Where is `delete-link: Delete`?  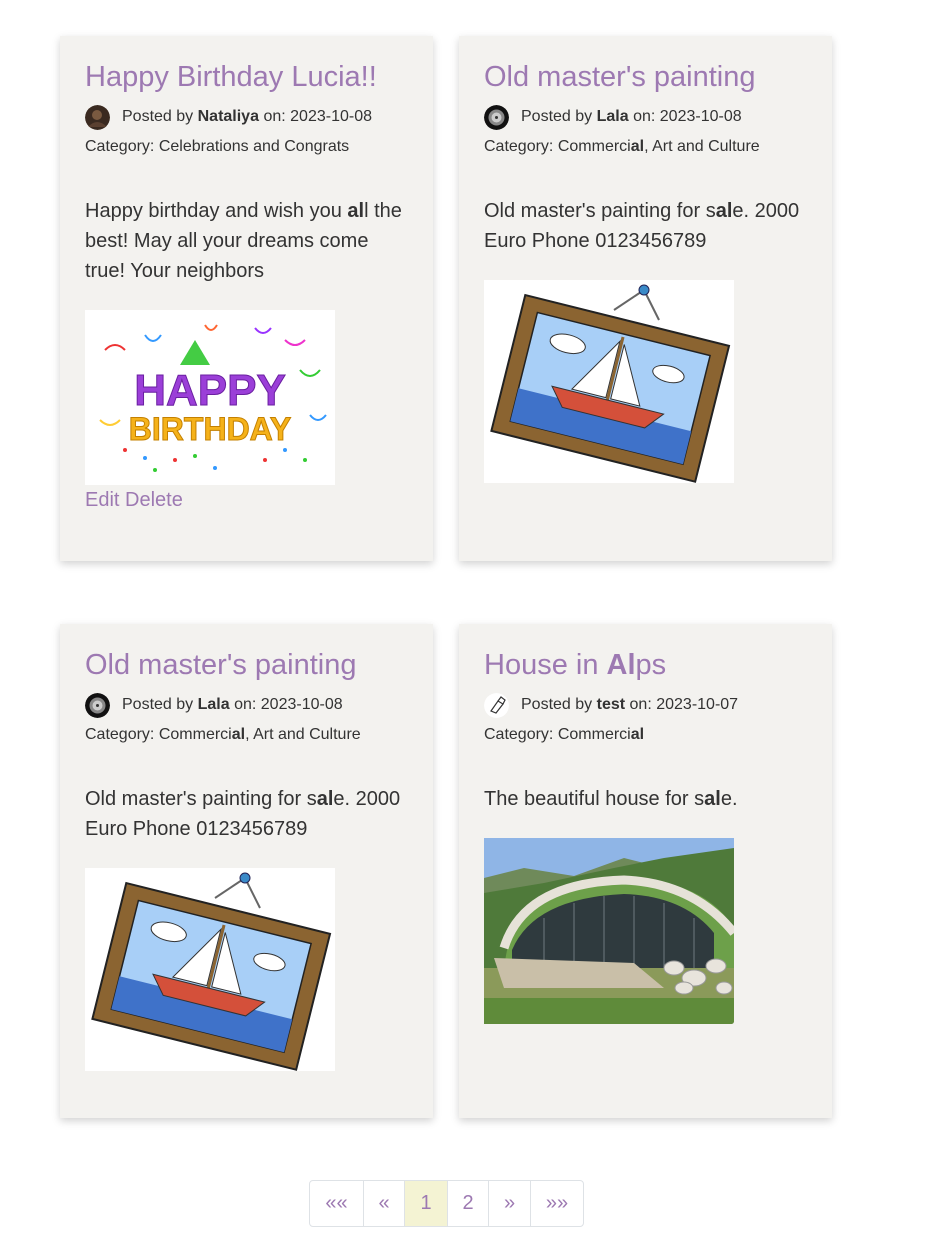
delete-link: Delete is located at coordinates (154, 500).